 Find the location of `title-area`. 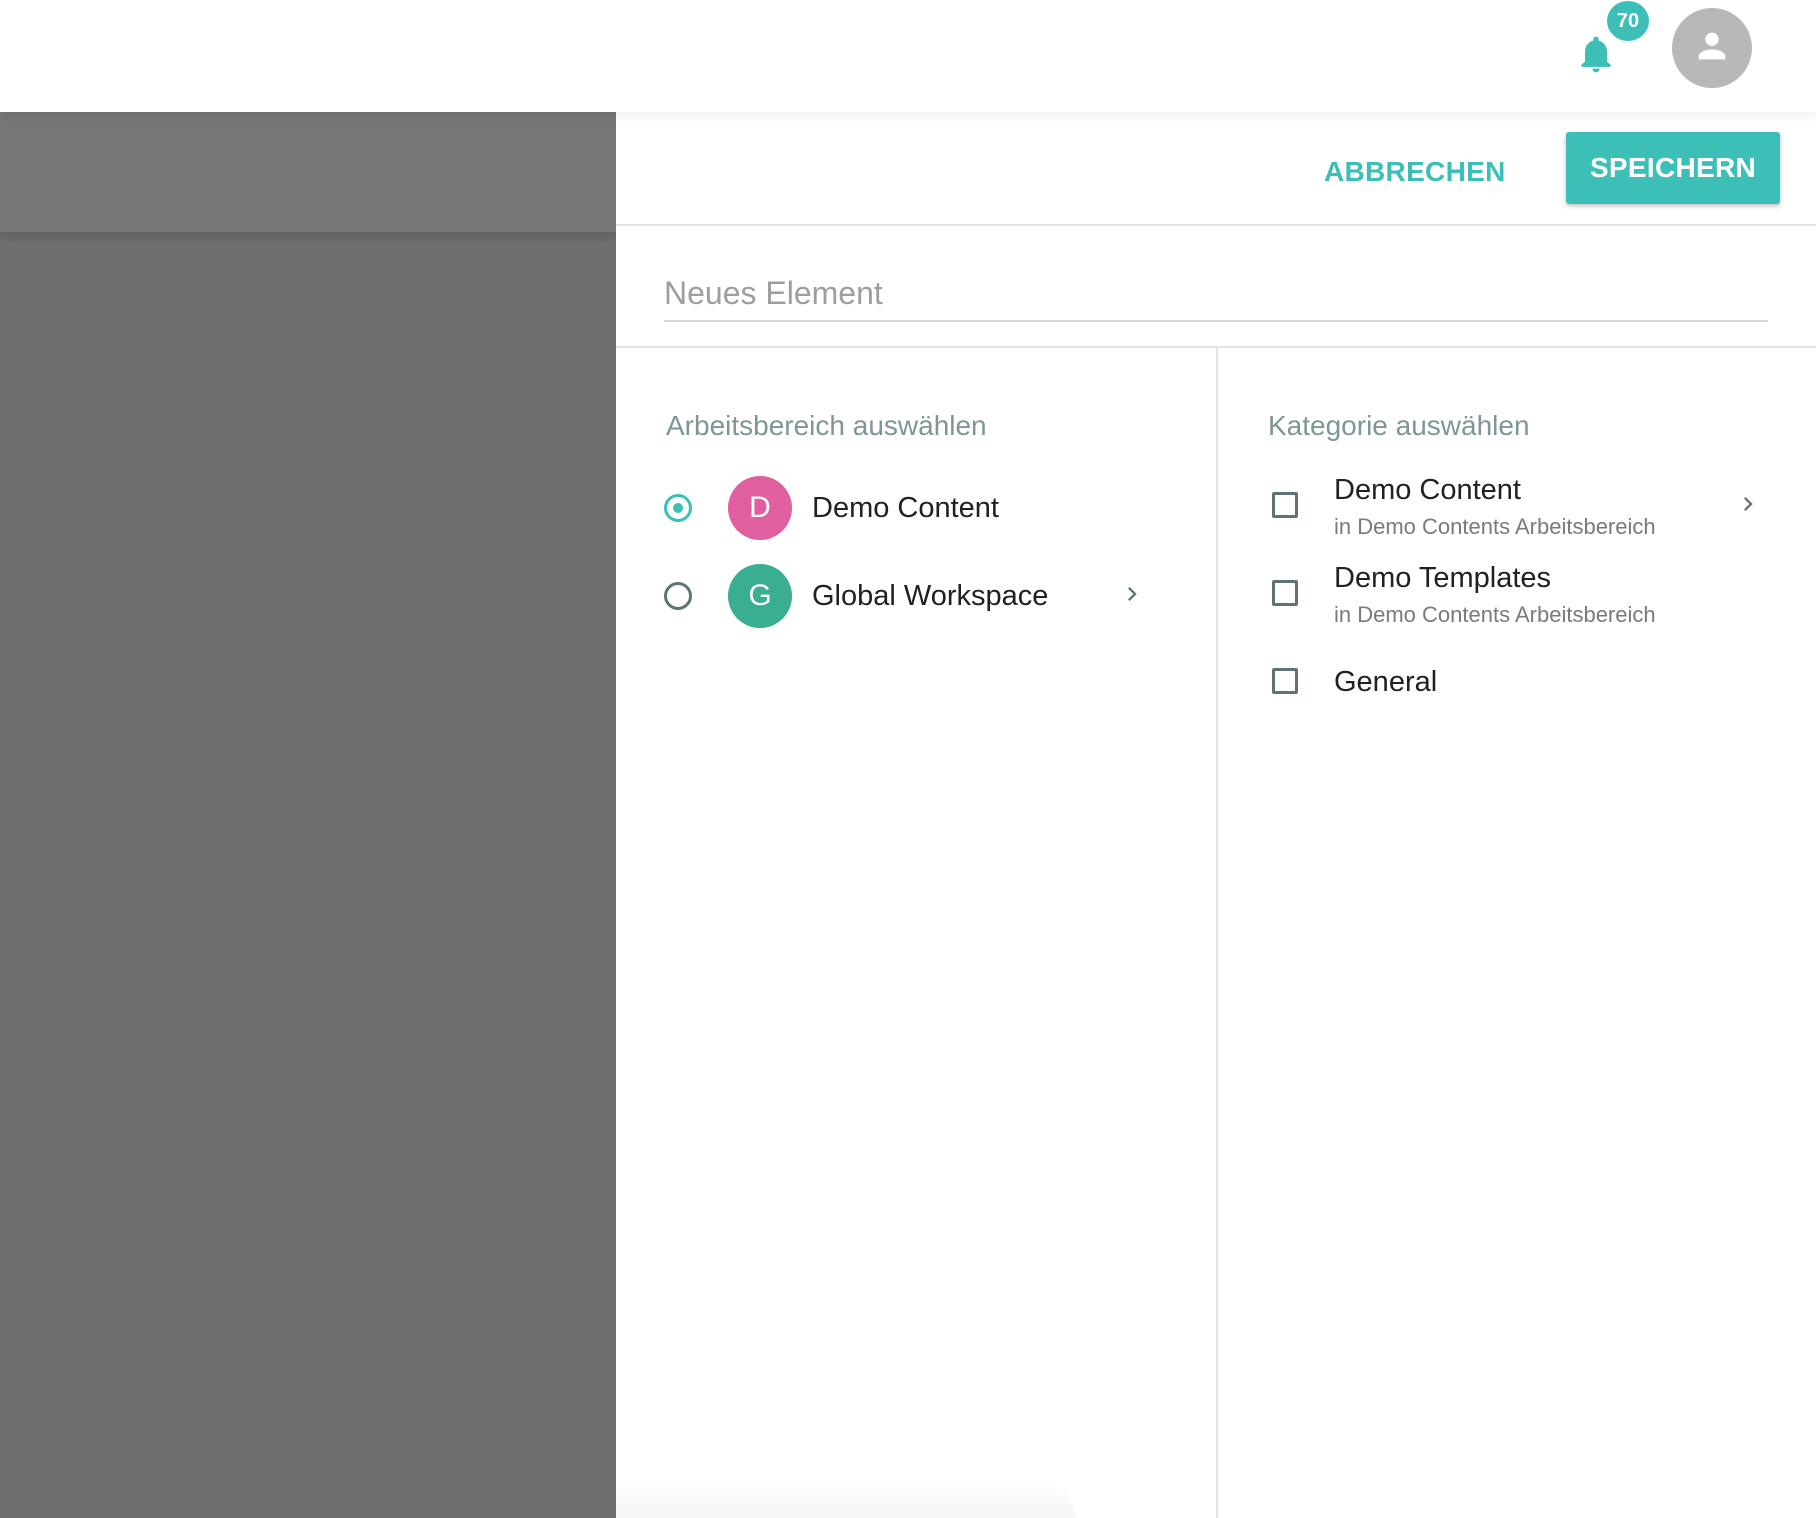

title-area is located at coordinates (1216, 287).